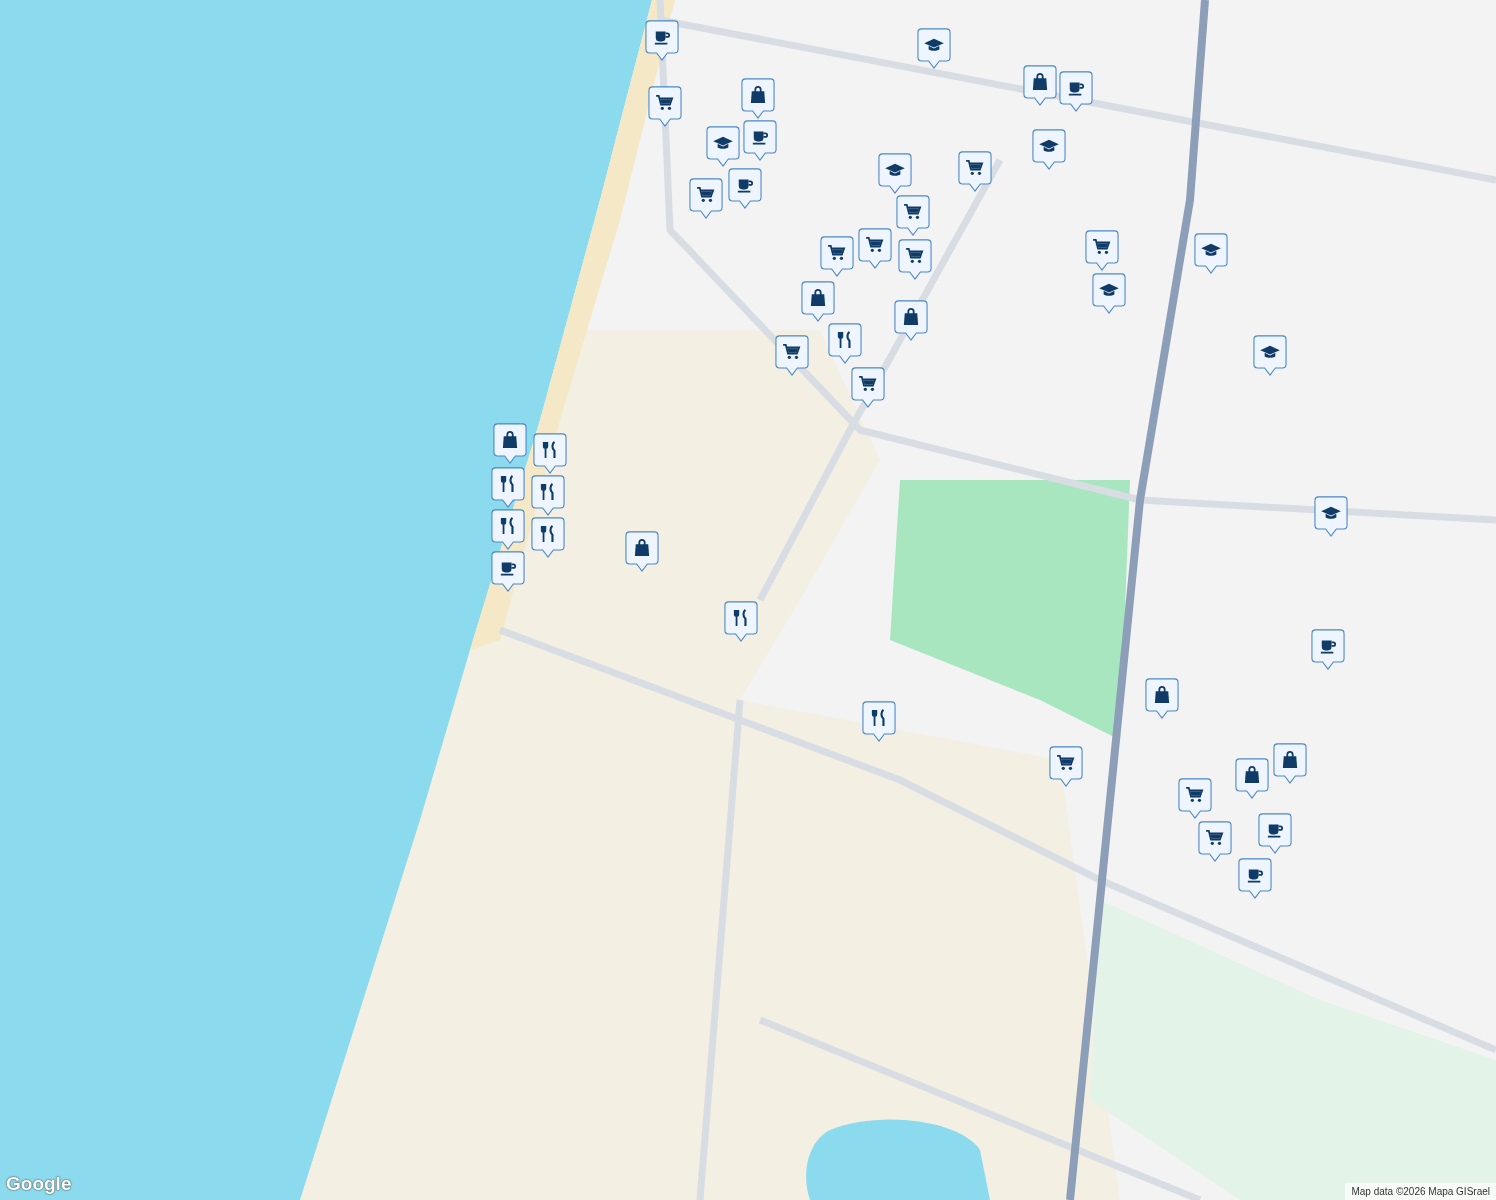 The image size is (1496, 1200). I want to click on google-logo: Google, so click(39, 1183).